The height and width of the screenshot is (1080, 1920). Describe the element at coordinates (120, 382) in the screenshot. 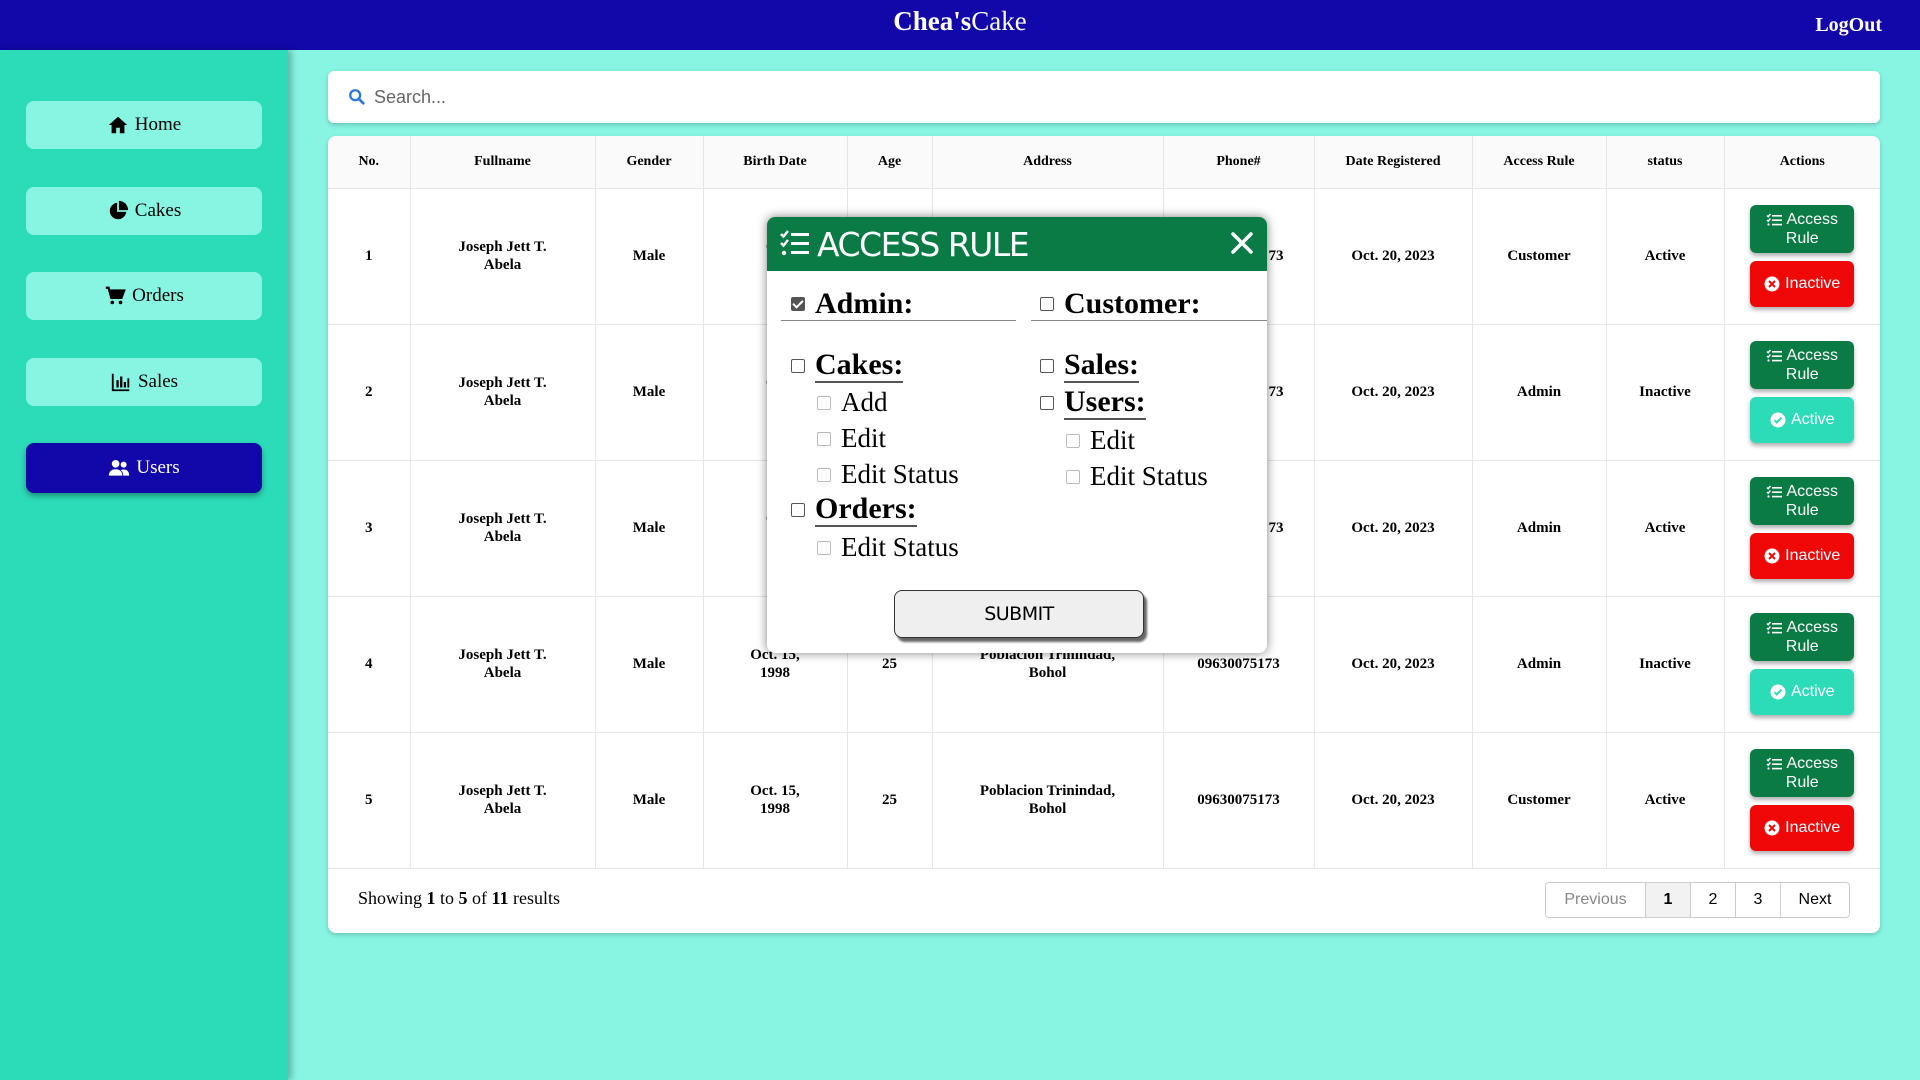

I see `bar-chart-icon` at that location.